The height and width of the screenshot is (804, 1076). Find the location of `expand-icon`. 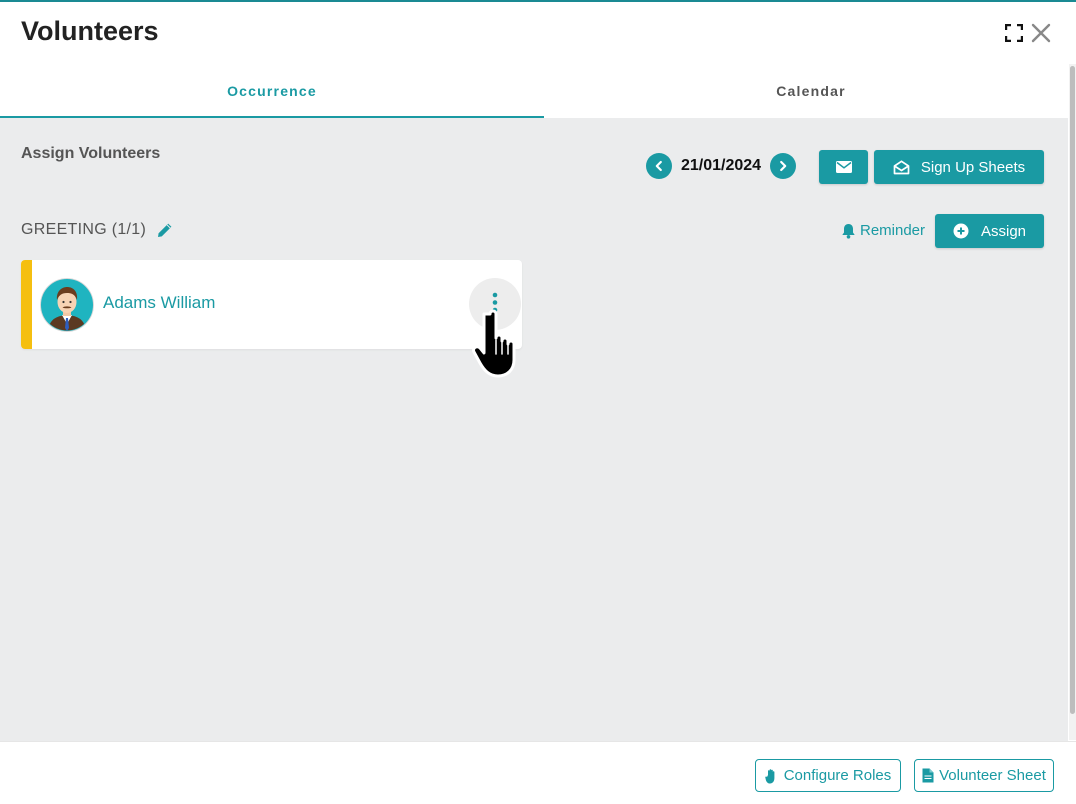

expand-icon is located at coordinates (1014, 33).